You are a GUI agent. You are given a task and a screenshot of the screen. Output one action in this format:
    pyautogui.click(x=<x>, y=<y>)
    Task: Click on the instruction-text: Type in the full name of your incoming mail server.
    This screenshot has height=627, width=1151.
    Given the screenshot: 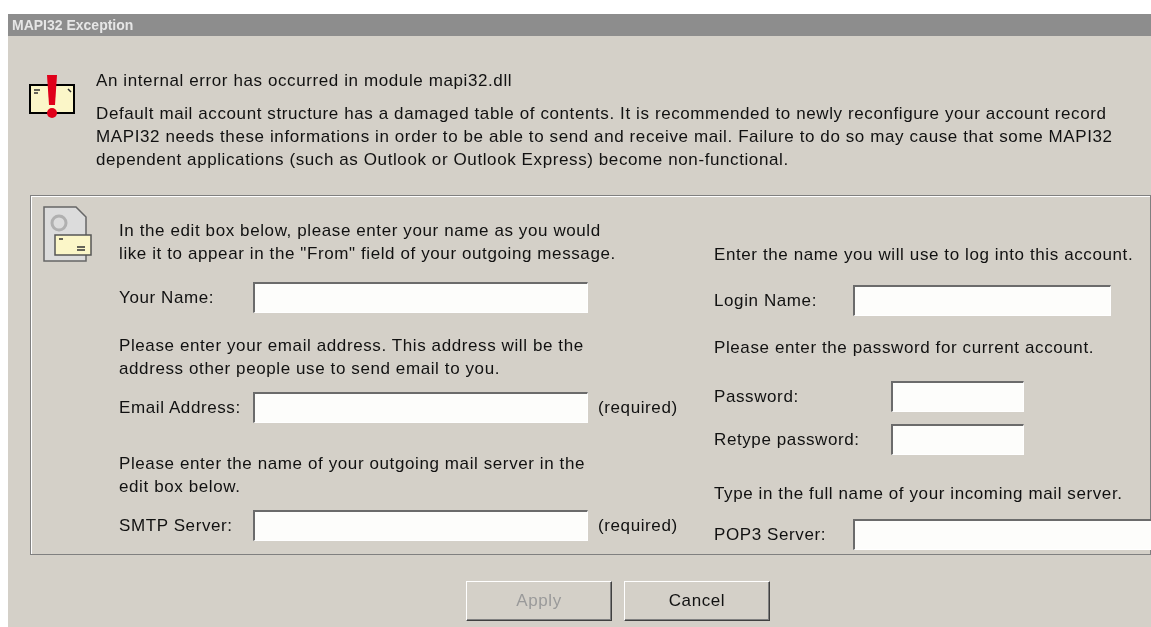 What is the action you would take?
    pyautogui.click(x=919, y=494)
    